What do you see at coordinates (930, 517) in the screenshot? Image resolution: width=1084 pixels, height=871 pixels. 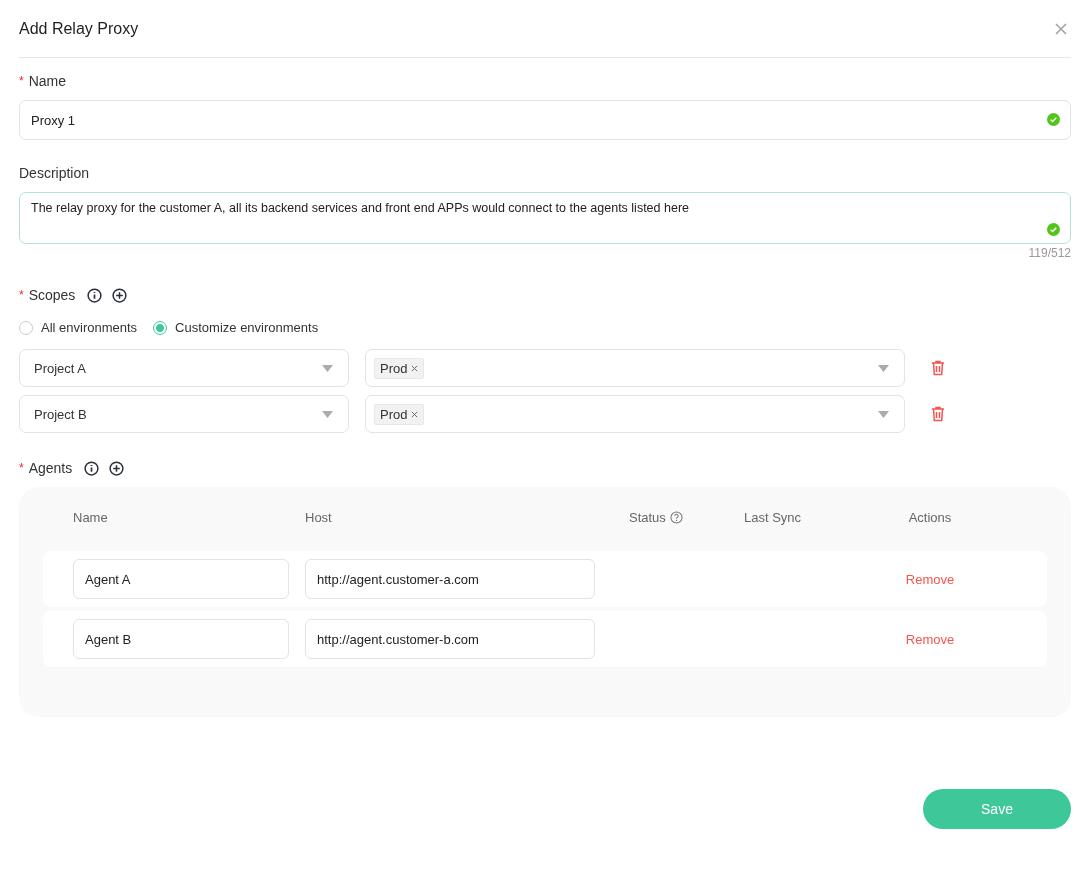 I see `column-header: Actions` at bounding box center [930, 517].